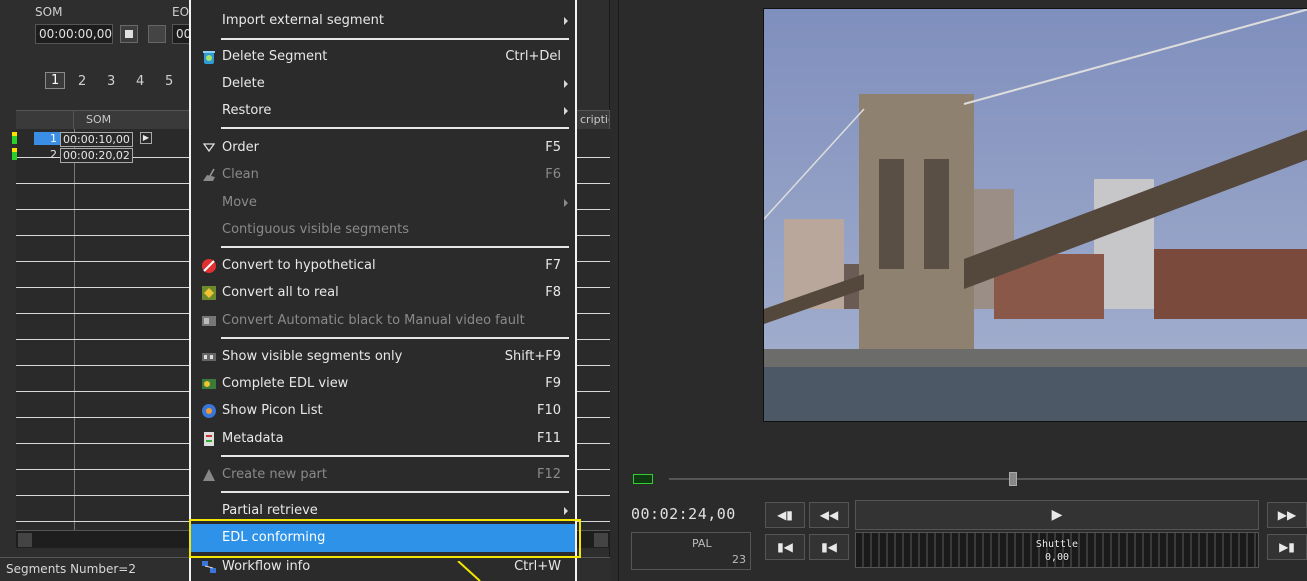 The image size is (1307, 581). Describe the element at coordinates (553, 292) in the screenshot. I see `menu-item-shortcut: F8` at that location.